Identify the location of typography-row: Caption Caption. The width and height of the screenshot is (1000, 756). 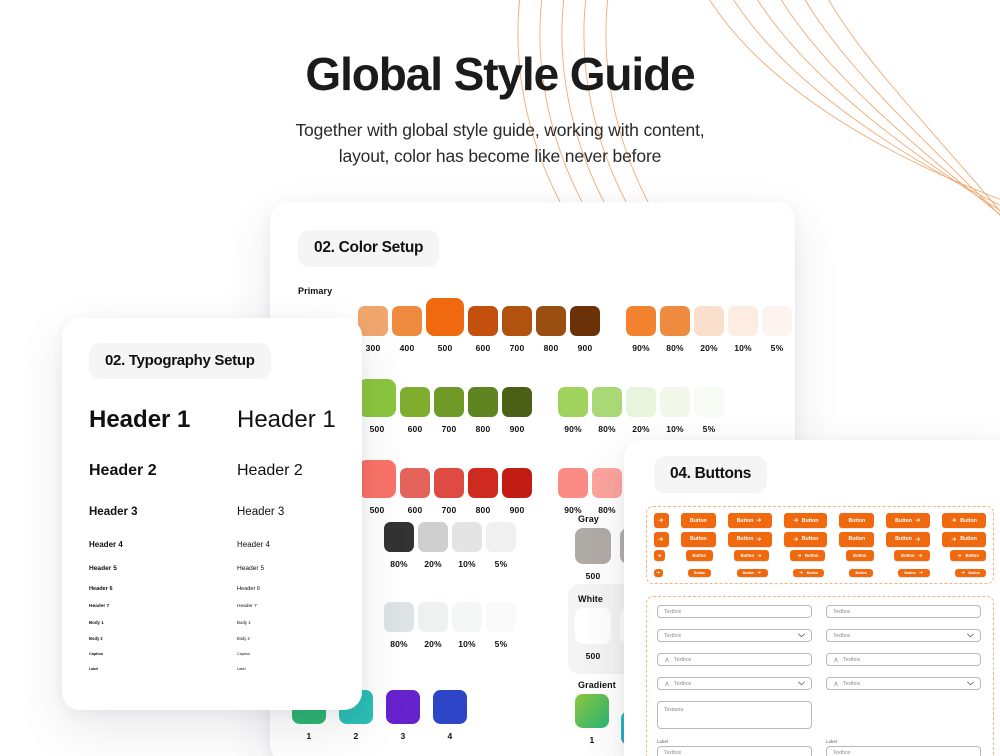
(216, 654).